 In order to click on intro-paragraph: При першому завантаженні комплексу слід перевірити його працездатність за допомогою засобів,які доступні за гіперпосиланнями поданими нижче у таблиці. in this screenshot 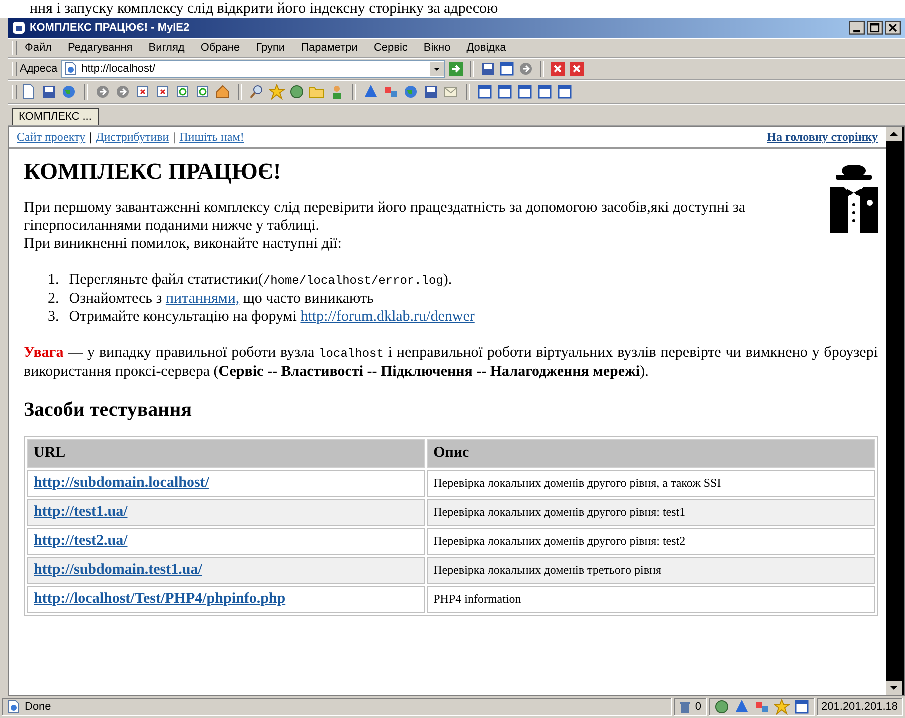, I will do `click(385, 217)`.